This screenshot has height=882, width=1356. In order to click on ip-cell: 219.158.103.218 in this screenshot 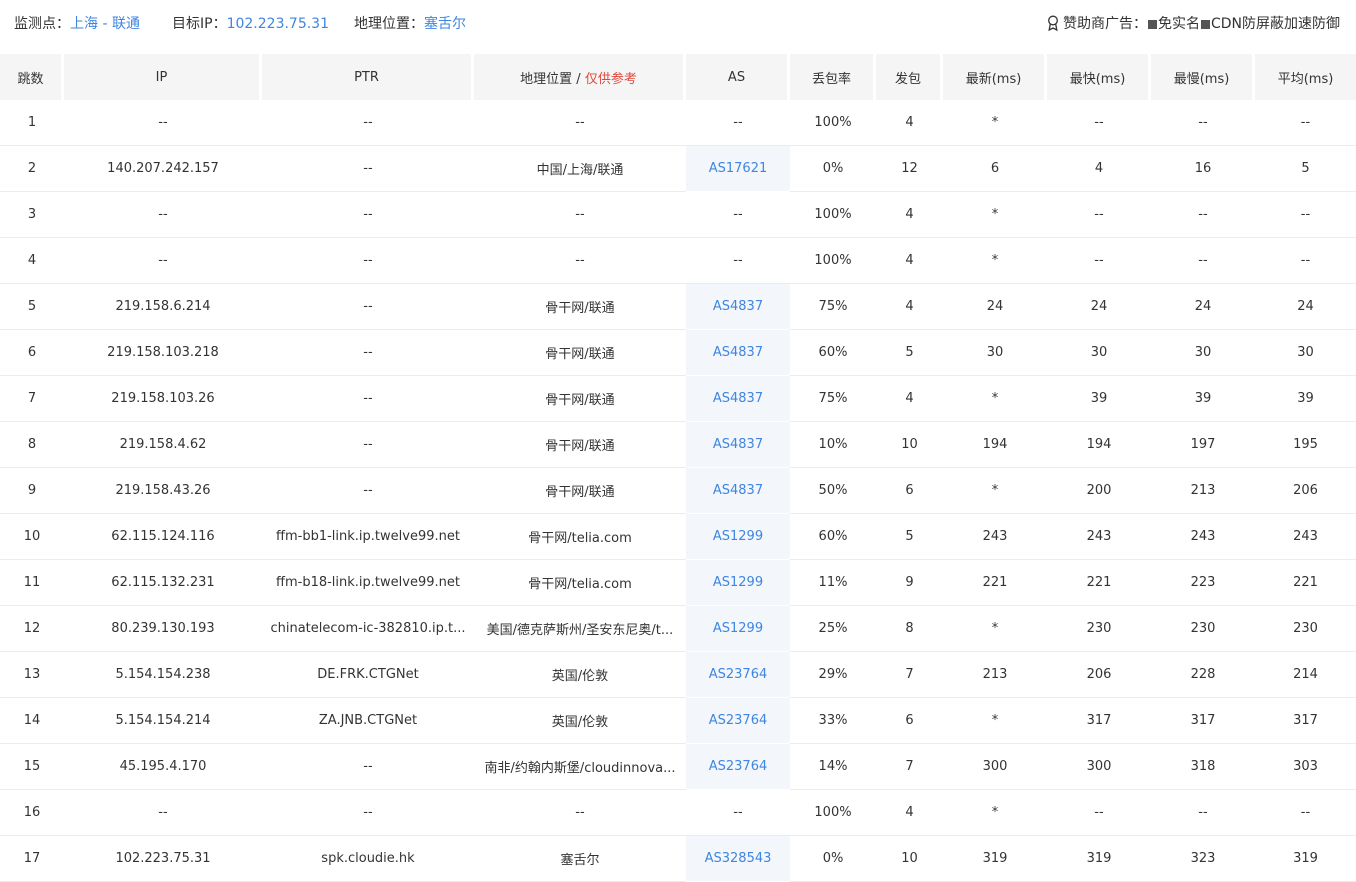, I will do `click(163, 353)`.